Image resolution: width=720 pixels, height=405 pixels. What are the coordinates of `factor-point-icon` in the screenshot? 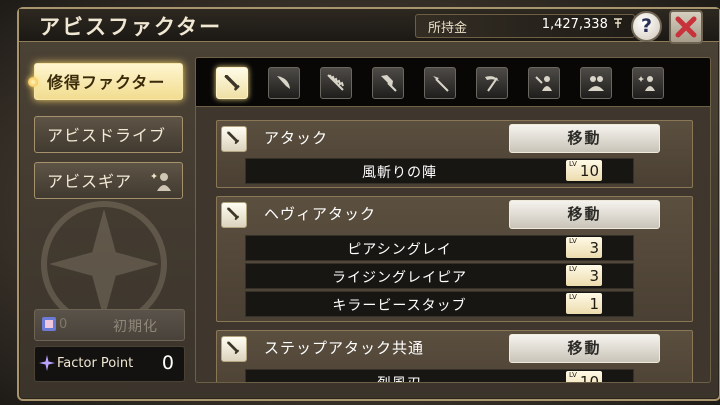 It's located at (47, 363).